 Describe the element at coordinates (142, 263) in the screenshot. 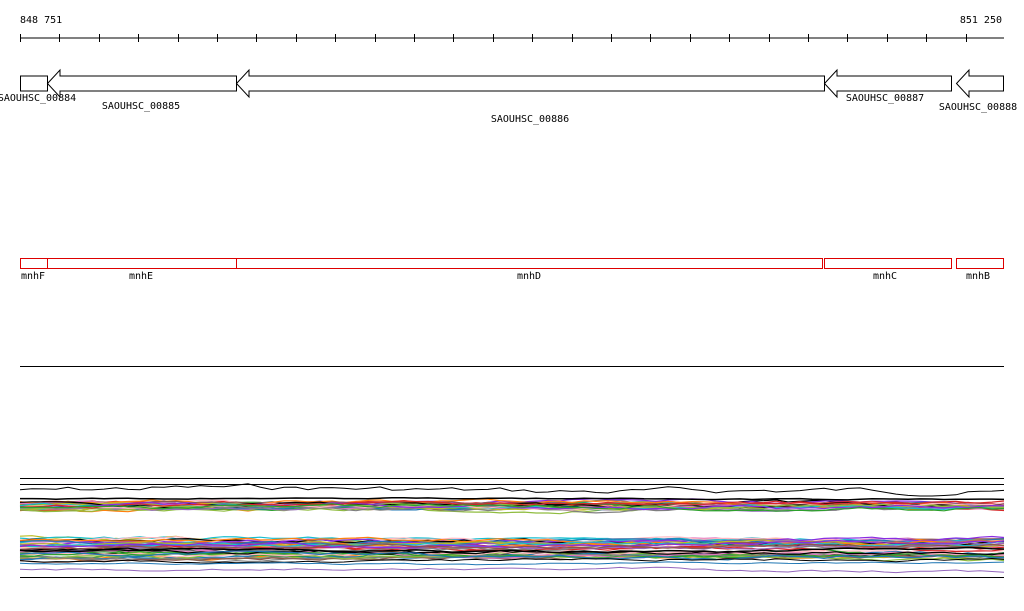

I see `name-box-mnhE` at that location.